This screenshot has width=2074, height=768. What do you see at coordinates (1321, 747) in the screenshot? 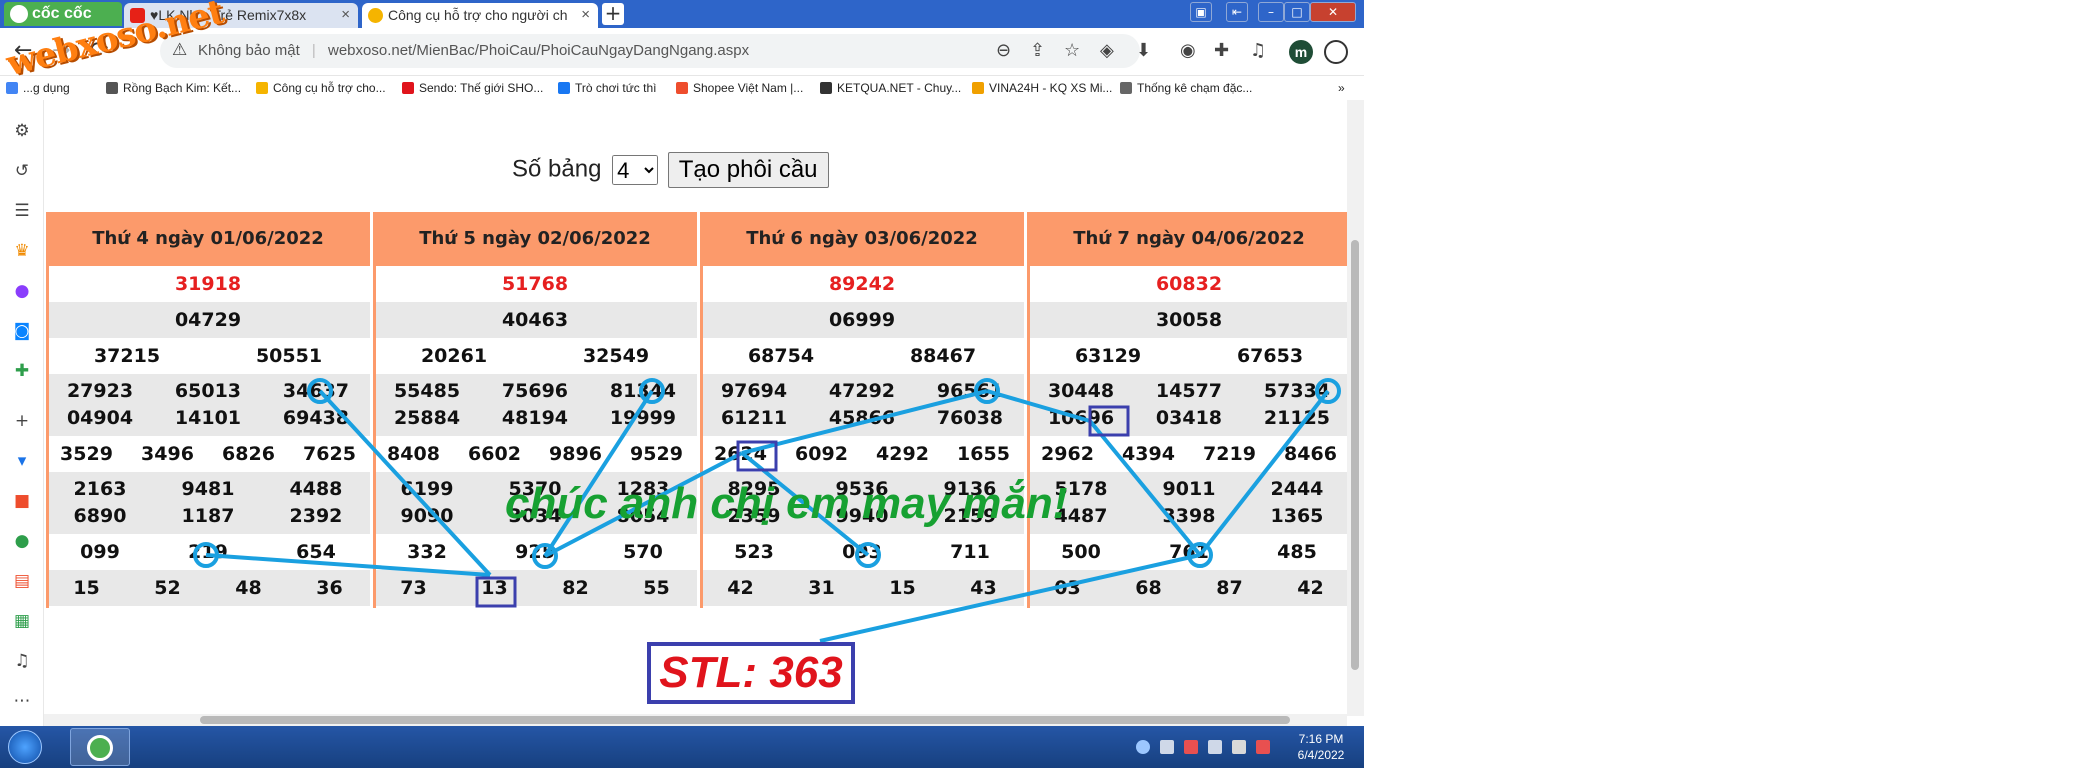
I see `clock: 7:16 PM 6/4/2022` at bounding box center [1321, 747].